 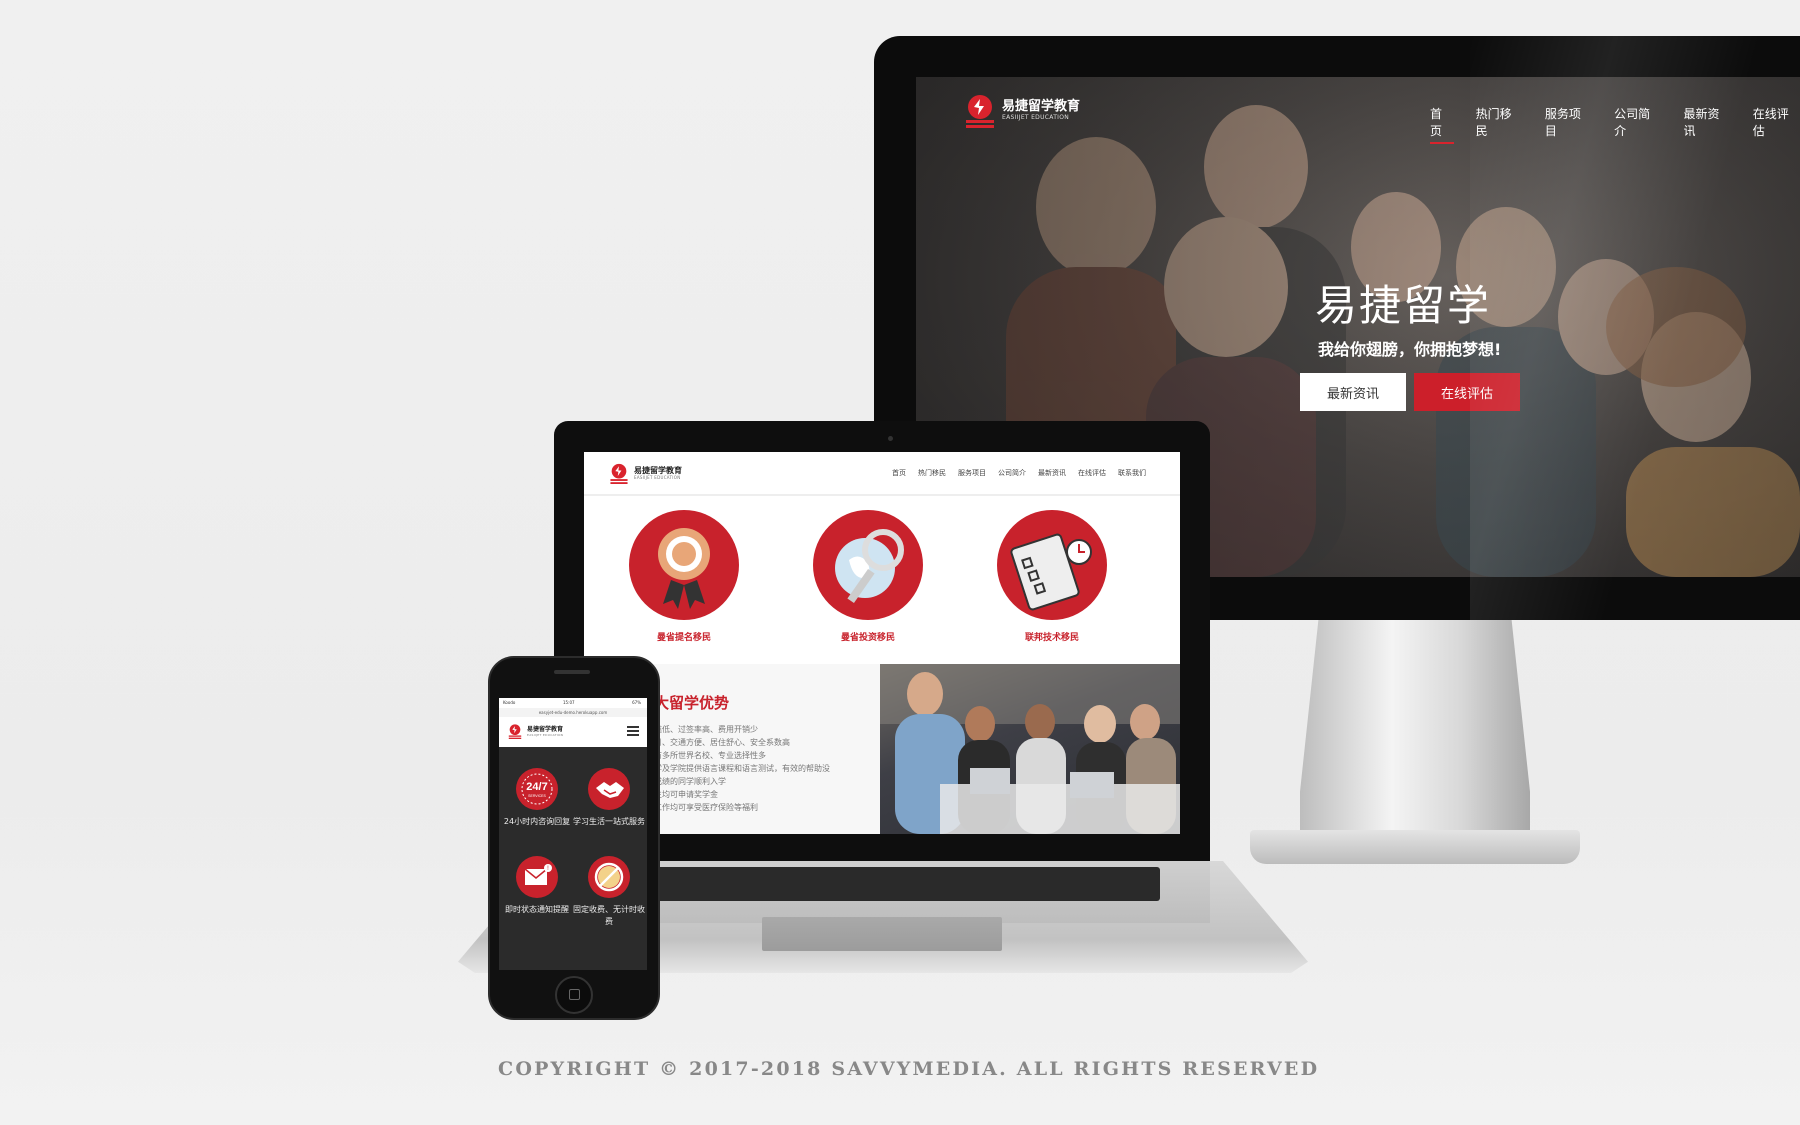 I want to click on feature-label: 固定收费、无计时收费, so click(x=609, y=915).